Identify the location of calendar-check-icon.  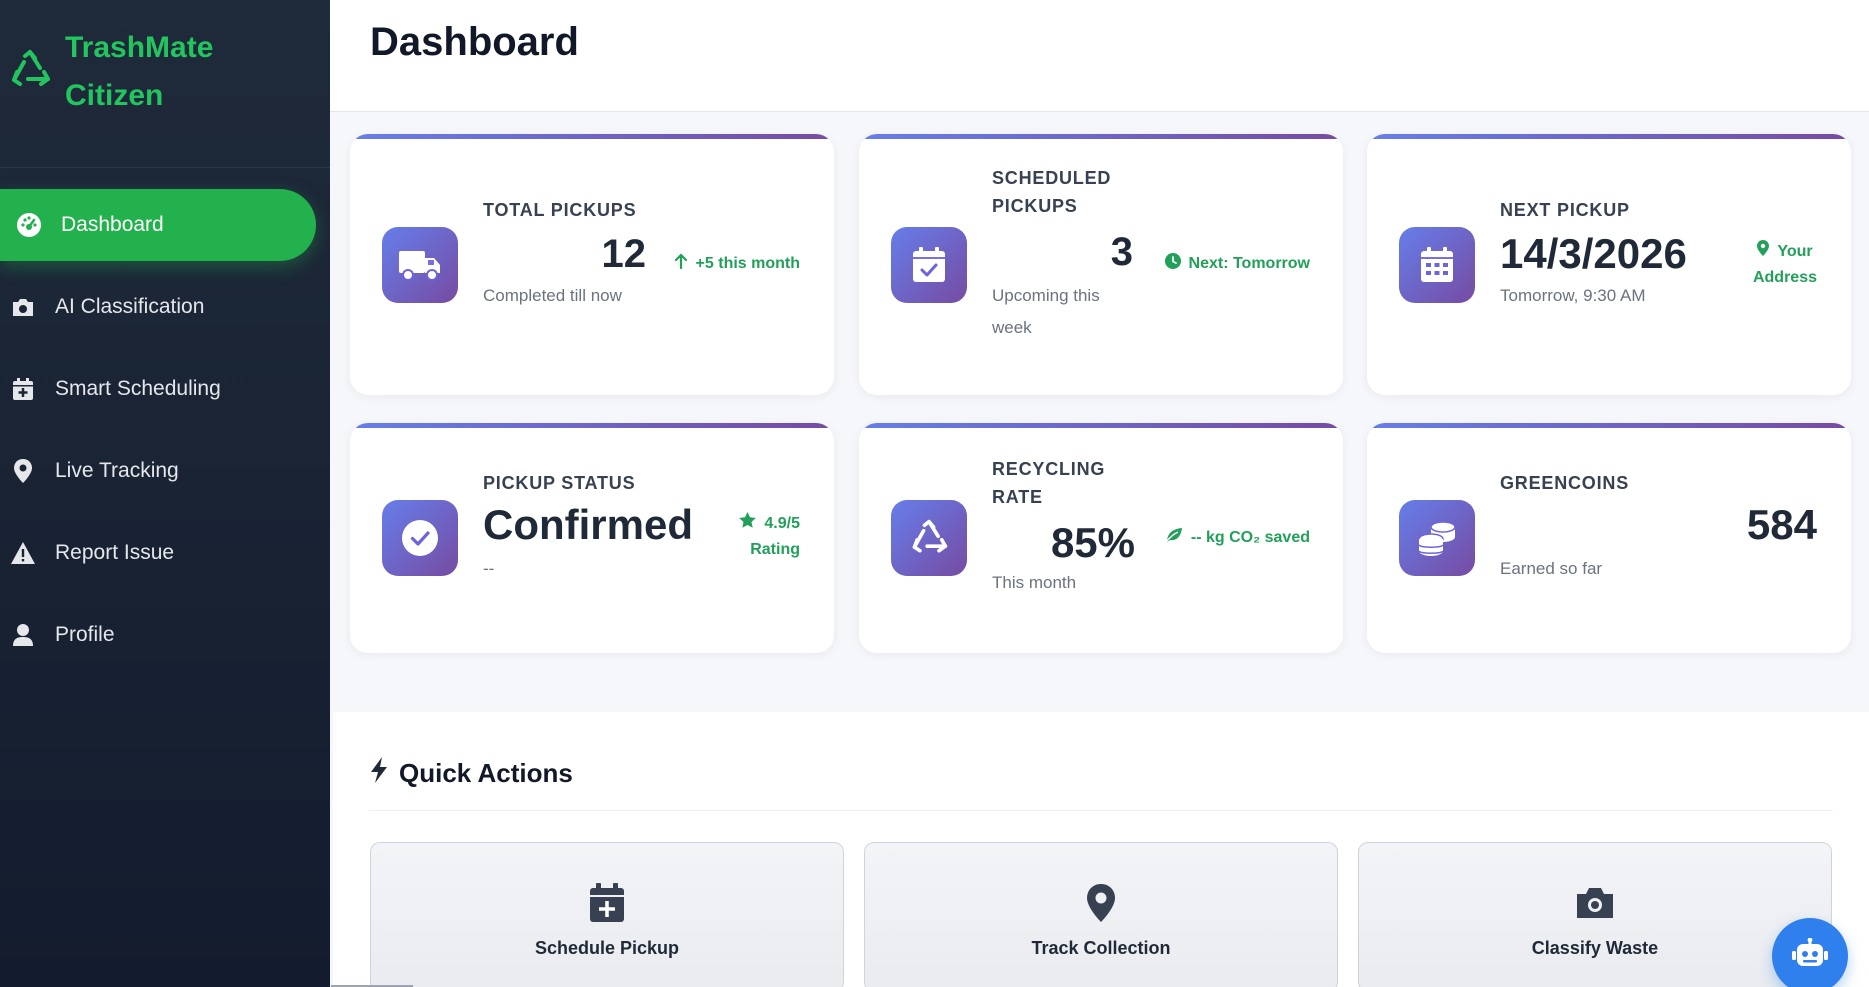
(929, 265).